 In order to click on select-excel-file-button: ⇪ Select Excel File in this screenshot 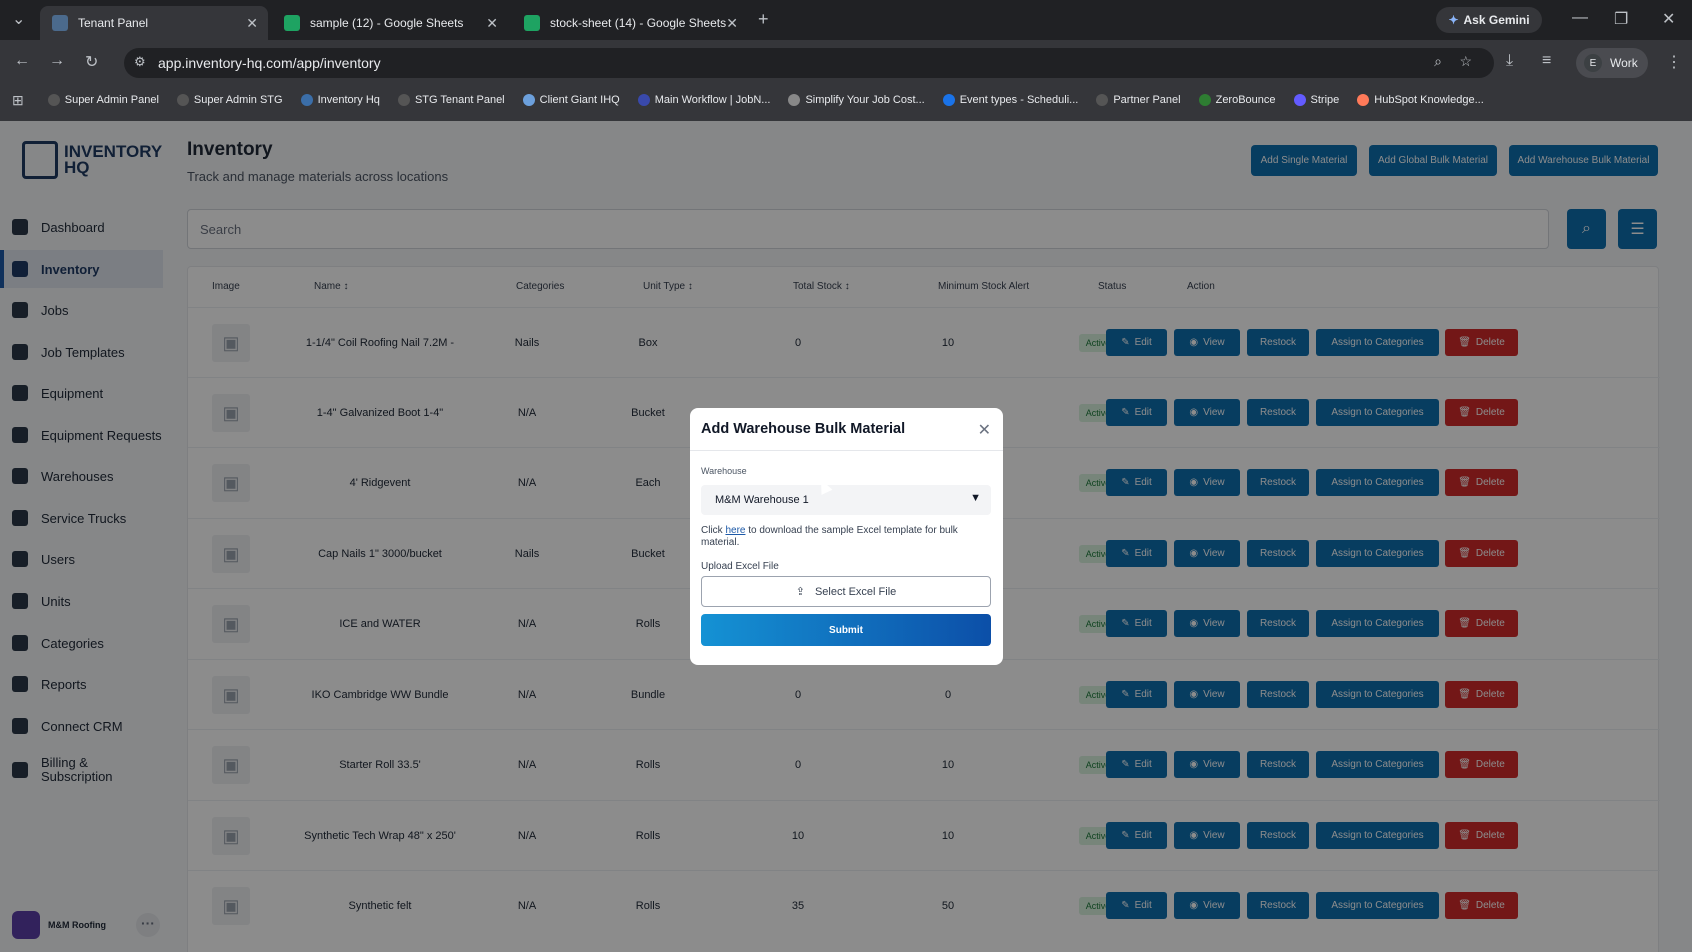, I will do `click(846, 591)`.